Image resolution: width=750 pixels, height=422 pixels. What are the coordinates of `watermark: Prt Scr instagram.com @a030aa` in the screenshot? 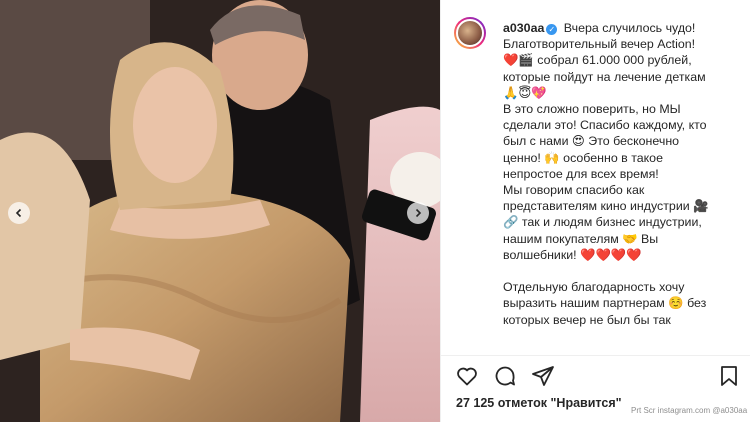 It's located at (689, 410).